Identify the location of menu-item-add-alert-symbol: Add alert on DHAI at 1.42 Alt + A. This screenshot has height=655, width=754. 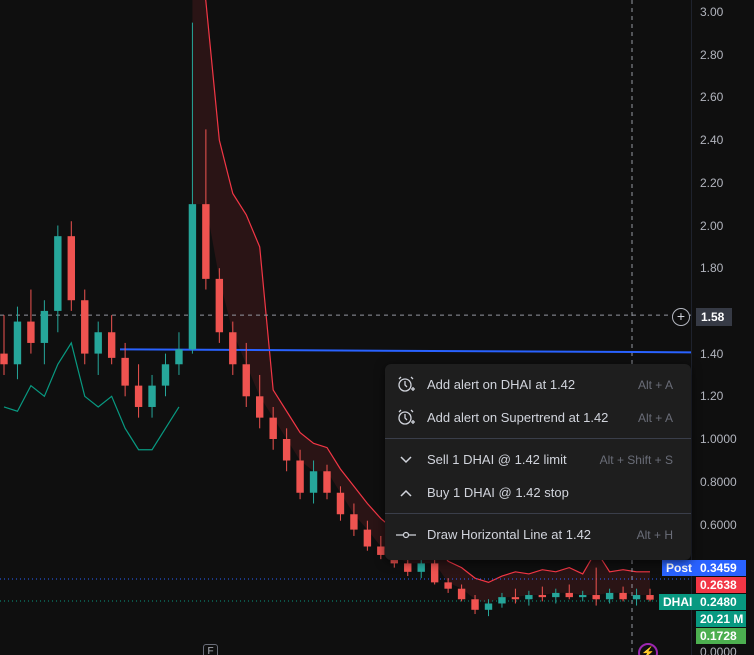
(538, 384).